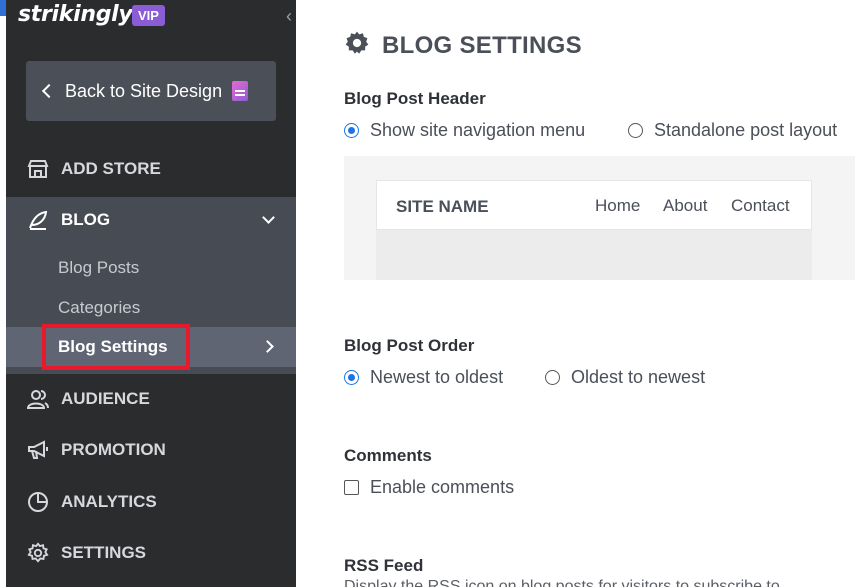 Image resolution: width=855 pixels, height=587 pixels. I want to click on collapse-sidebar-icon: ‹, so click(289, 16).